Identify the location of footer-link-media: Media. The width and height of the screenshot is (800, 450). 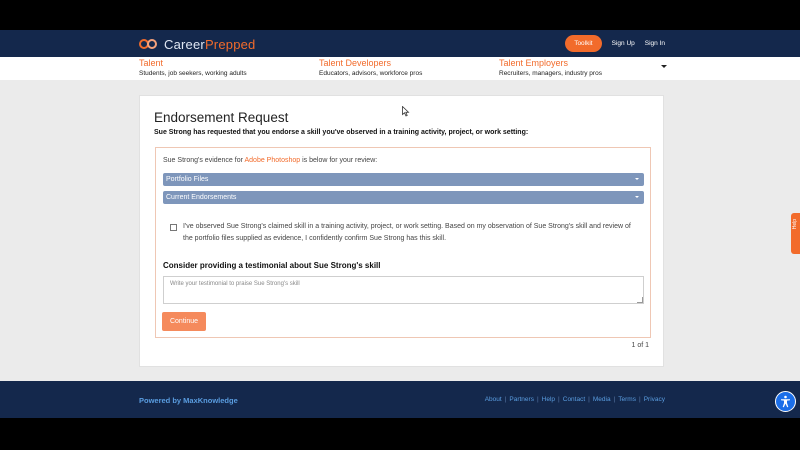
(602, 399).